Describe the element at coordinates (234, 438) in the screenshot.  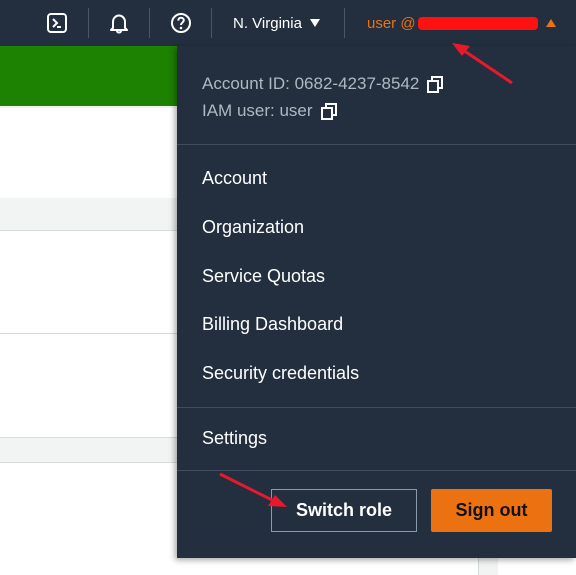
I see `menu-item-settings: Settings` at that location.